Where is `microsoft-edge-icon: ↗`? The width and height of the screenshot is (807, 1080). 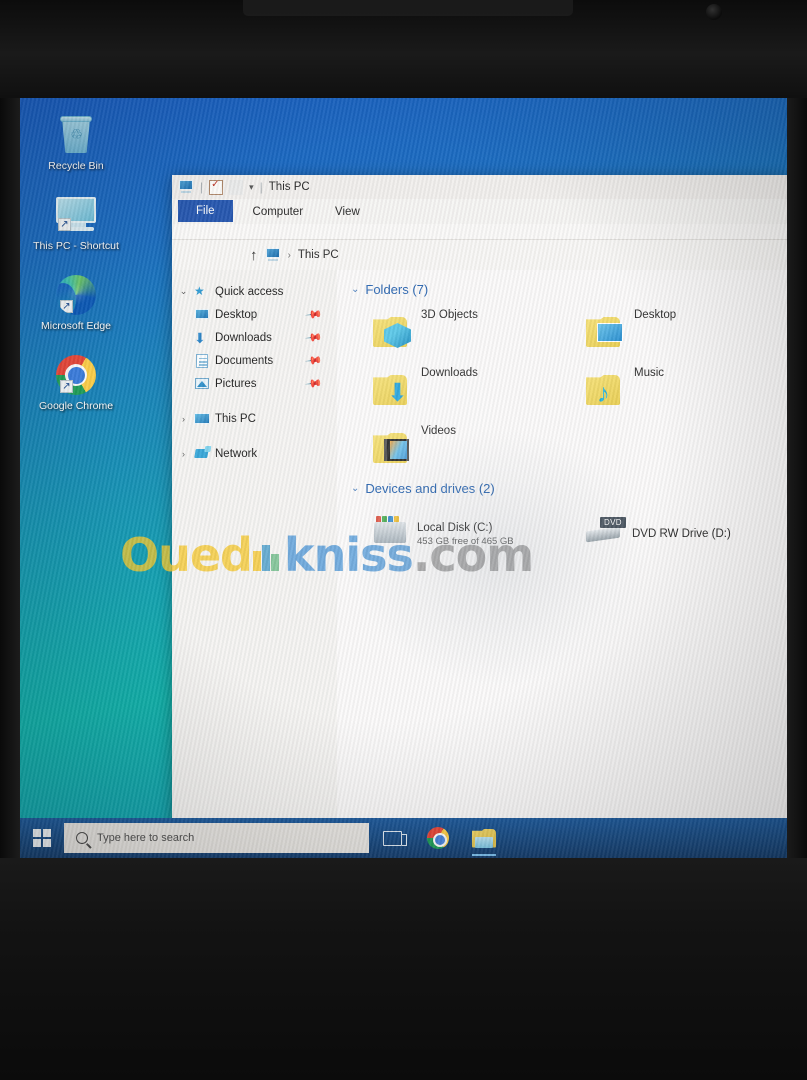
microsoft-edge-icon: ↗ is located at coordinates (76, 295).